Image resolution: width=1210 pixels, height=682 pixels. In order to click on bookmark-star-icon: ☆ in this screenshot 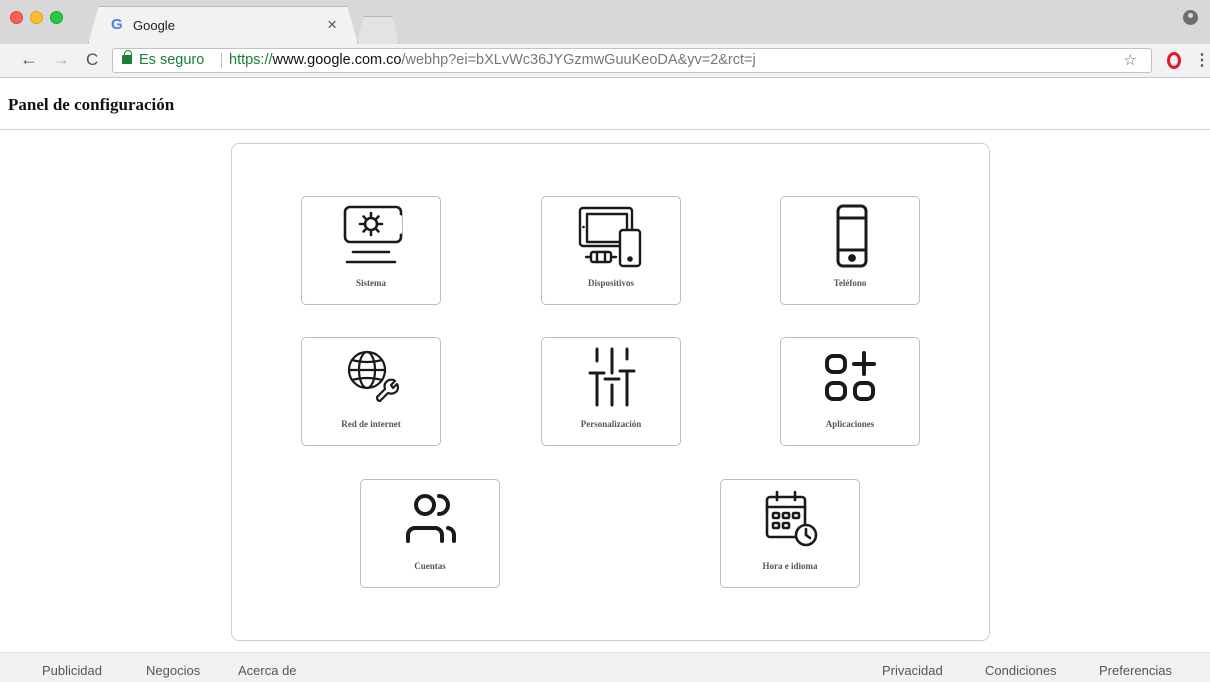, I will do `click(1130, 60)`.